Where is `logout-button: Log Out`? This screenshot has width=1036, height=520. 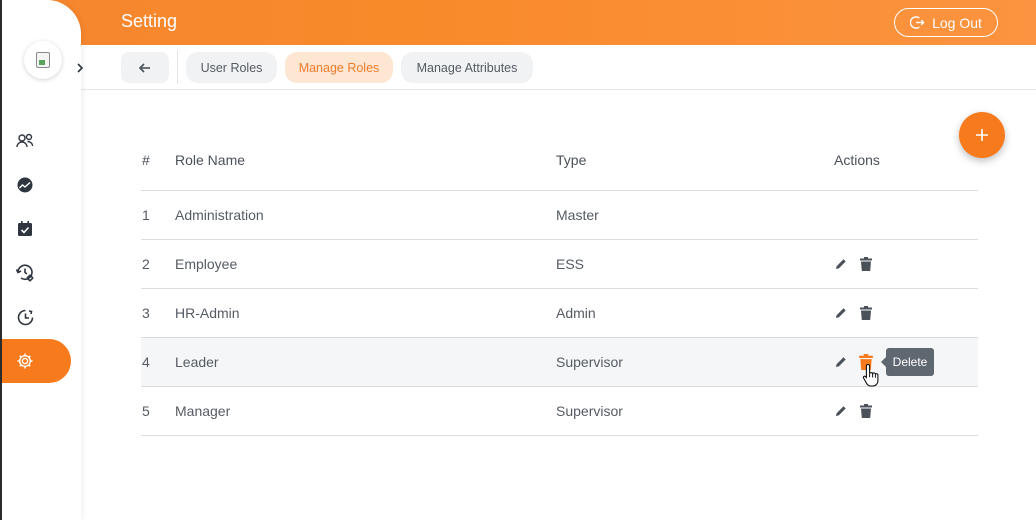
logout-button: Log Out is located at coordinates (946, 22).